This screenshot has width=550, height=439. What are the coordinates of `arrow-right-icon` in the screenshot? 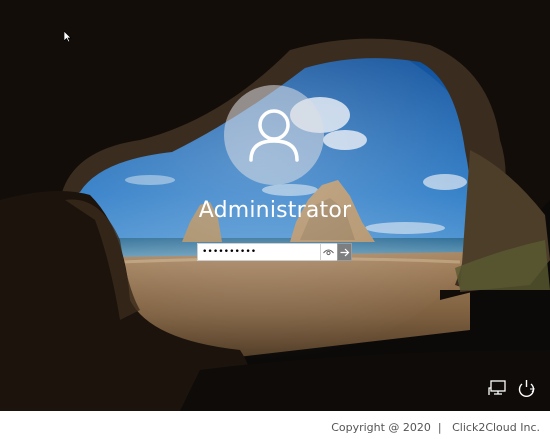 It's located at (345, 252).